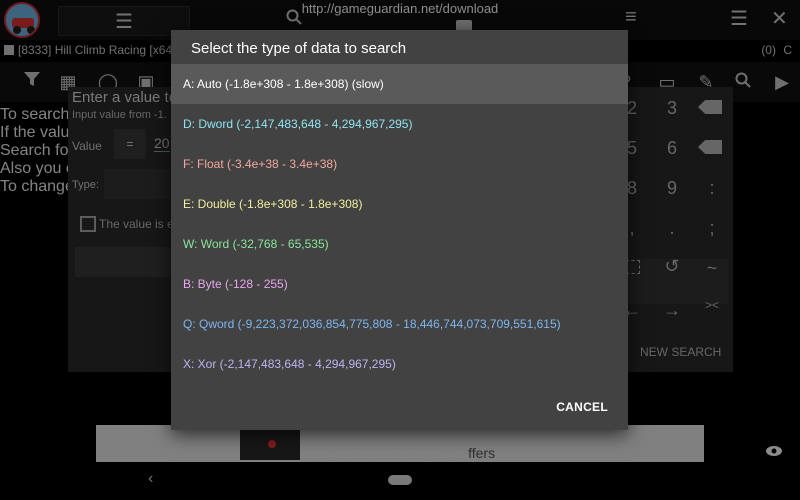  What do you see at coordinates (299, 48) in the screenshot?
I see `dialog-title: Select the type of data to search` at bounding box center [299, 48].